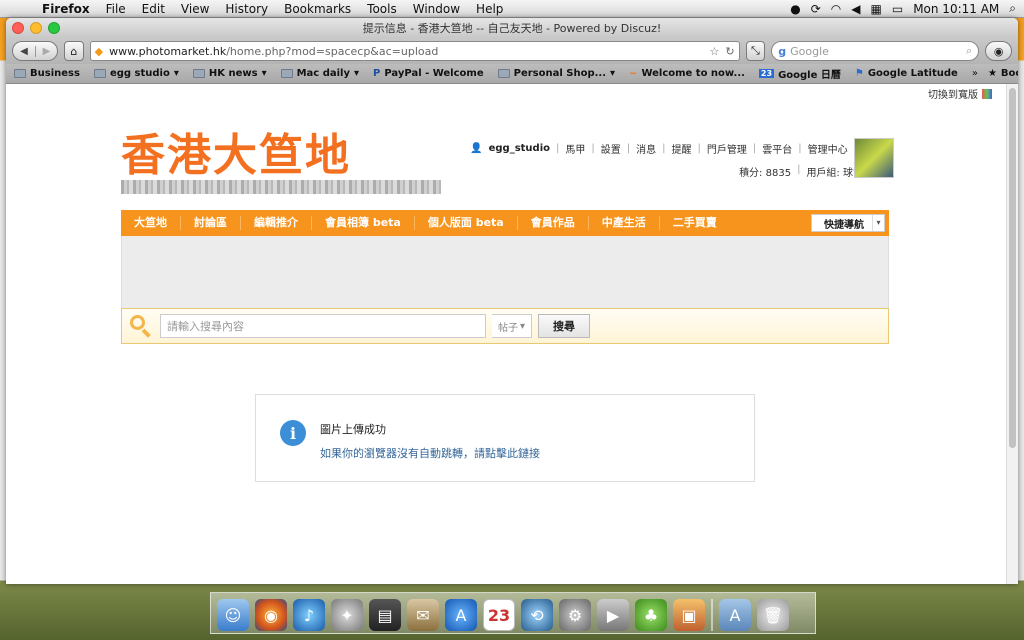 This screenshot has height=640, width=1024. What do you see at coordinates (499, 615) in the screenshot?
I see `calendar-icon: 23` at bounding box center [499, 615].